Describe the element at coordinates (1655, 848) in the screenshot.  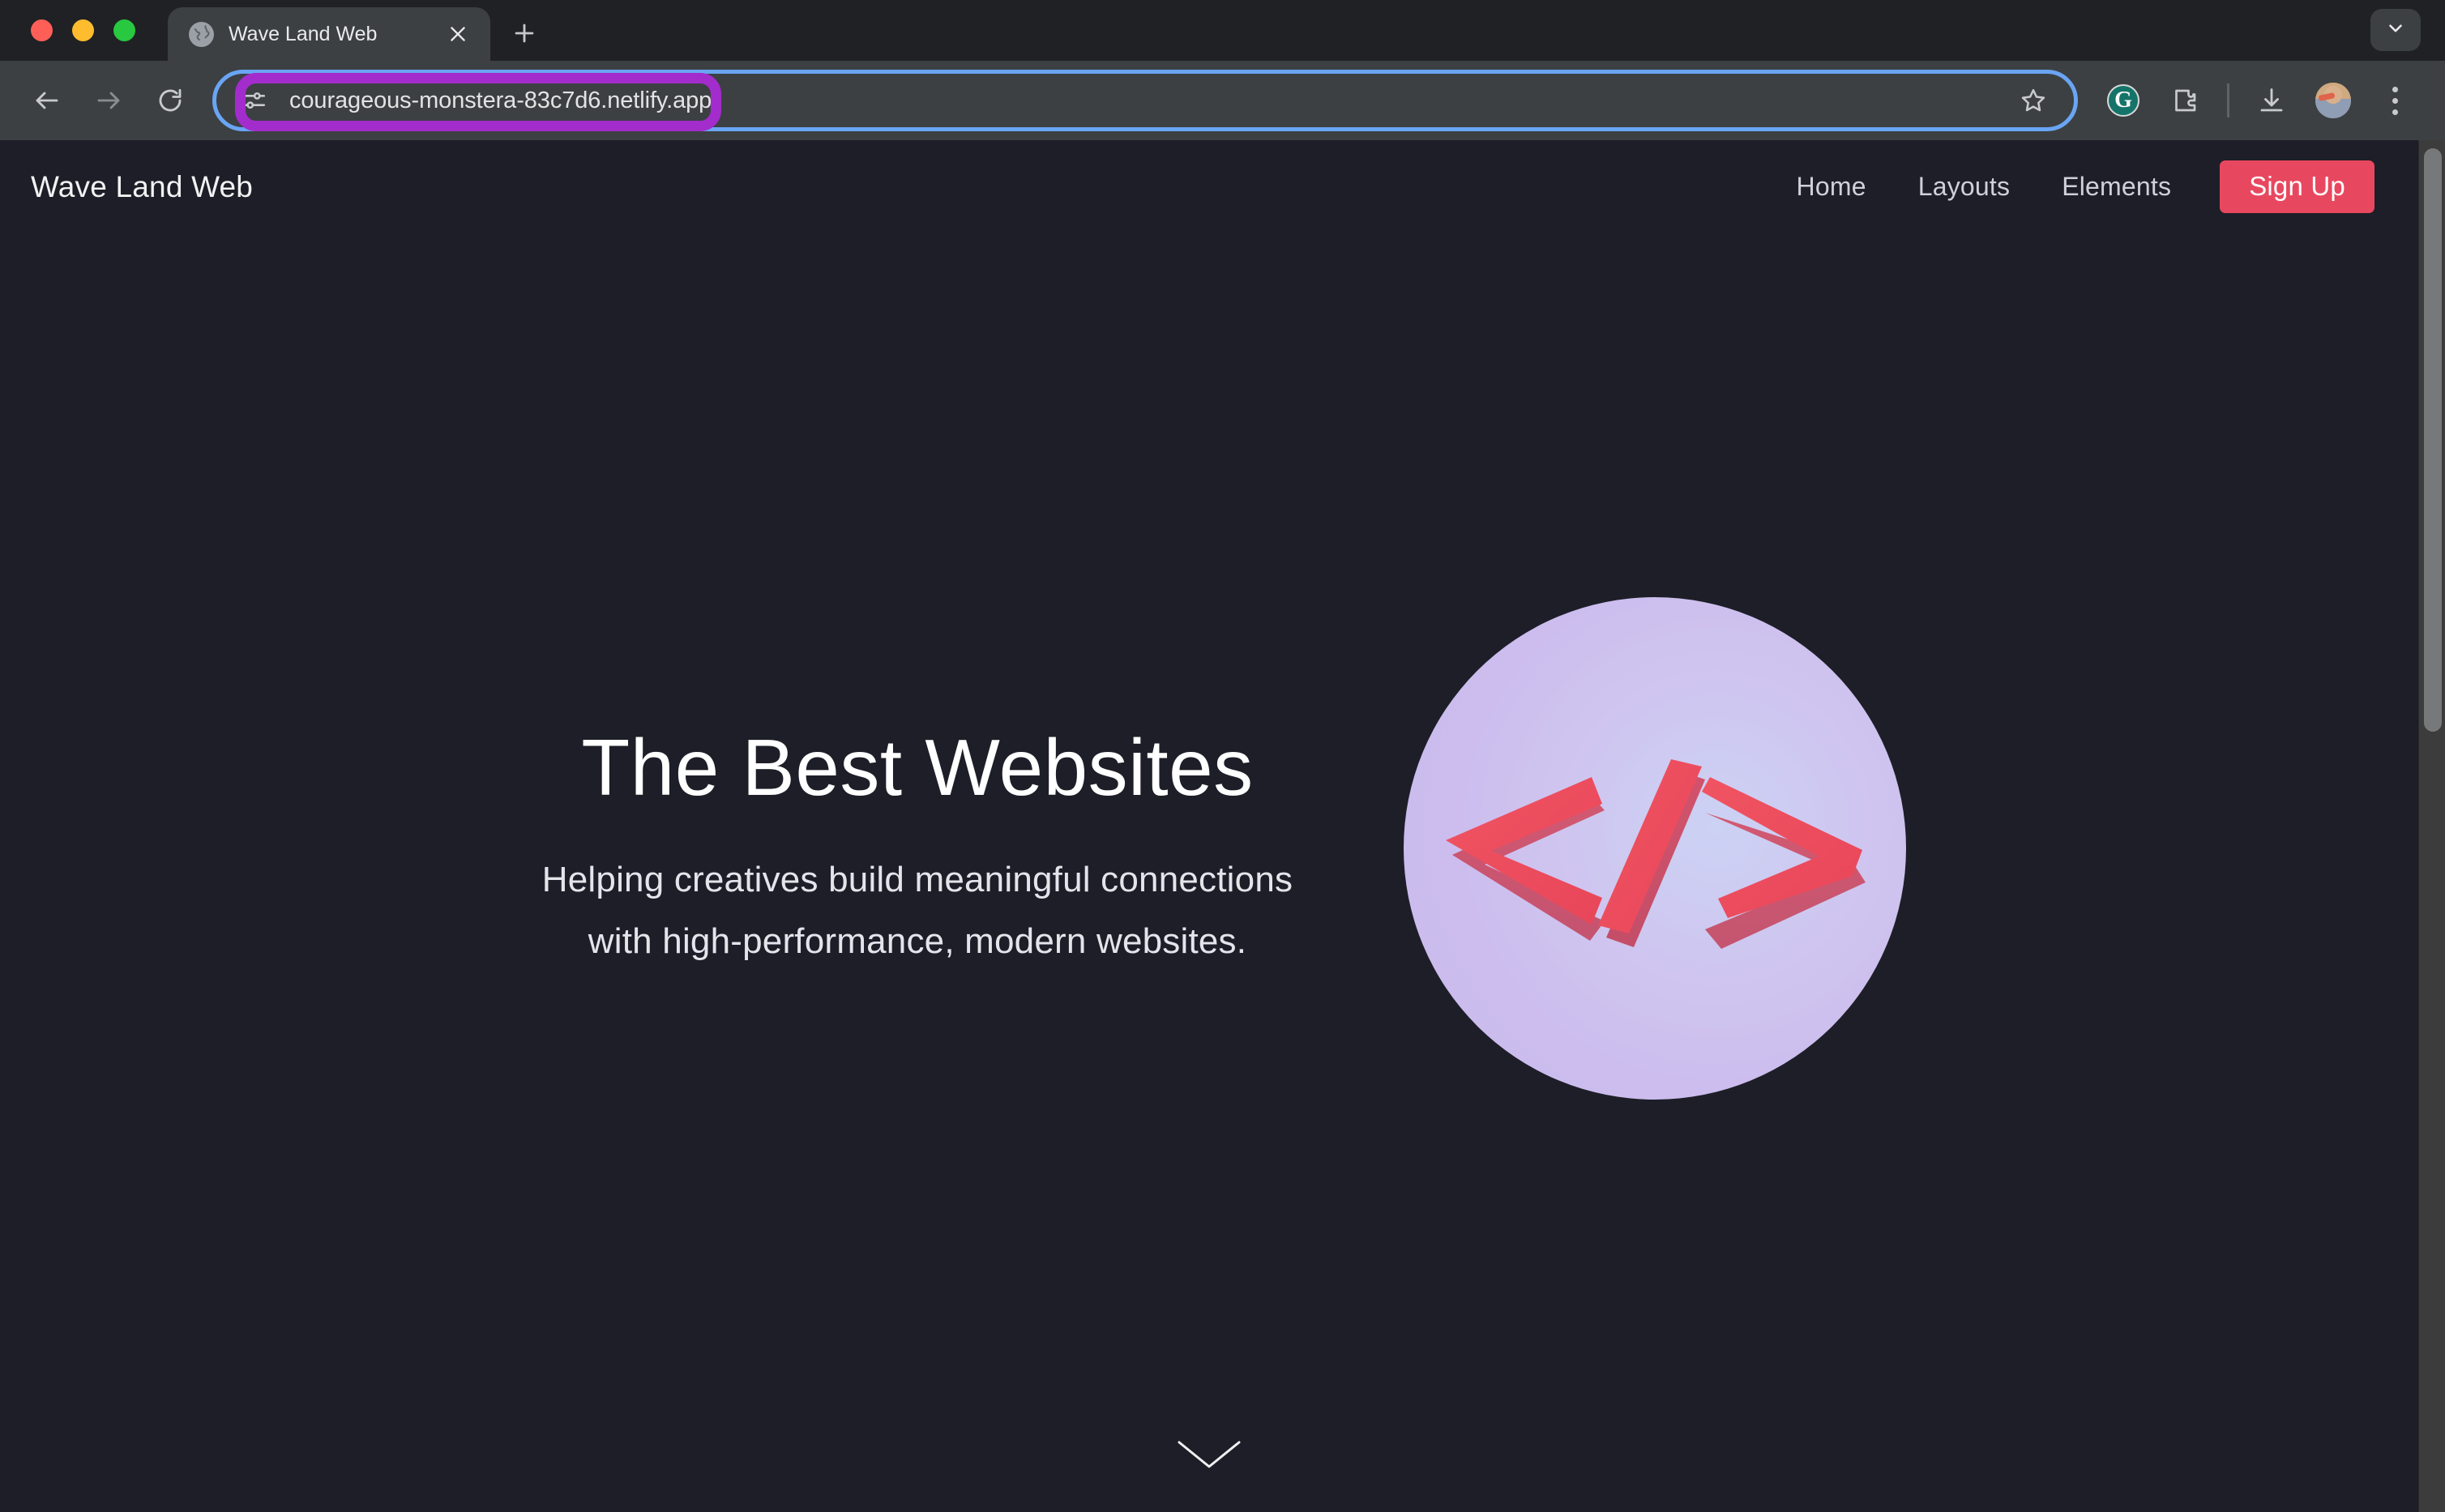
I see `code-brackets-3d-icon` at that location.